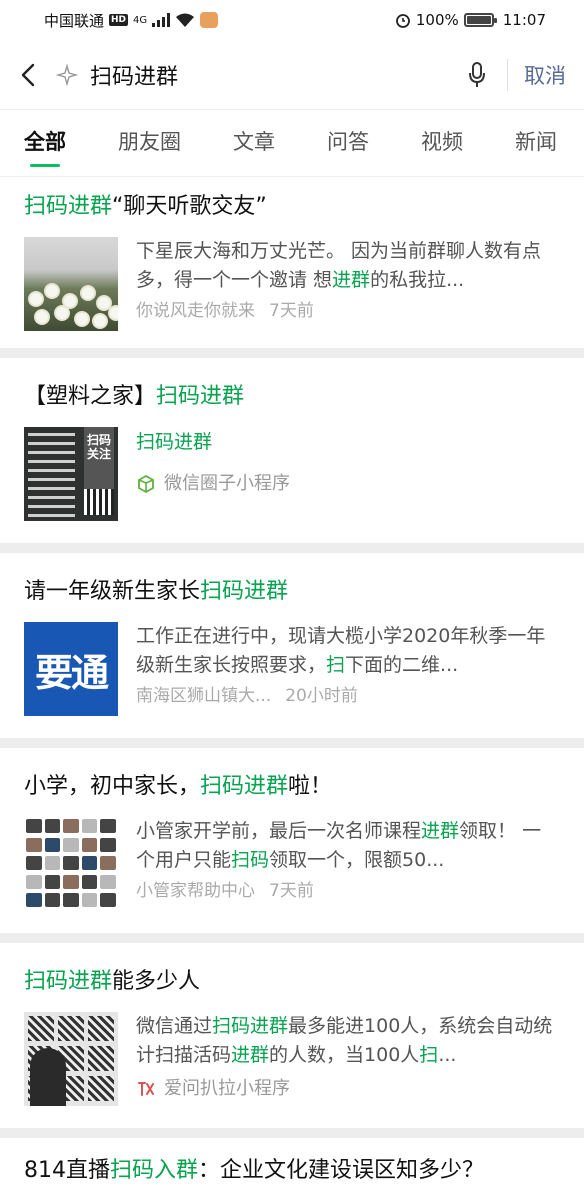 This screenshot has height=1200, width=584. I want to click on network-label: 4G, so click(140, 20).